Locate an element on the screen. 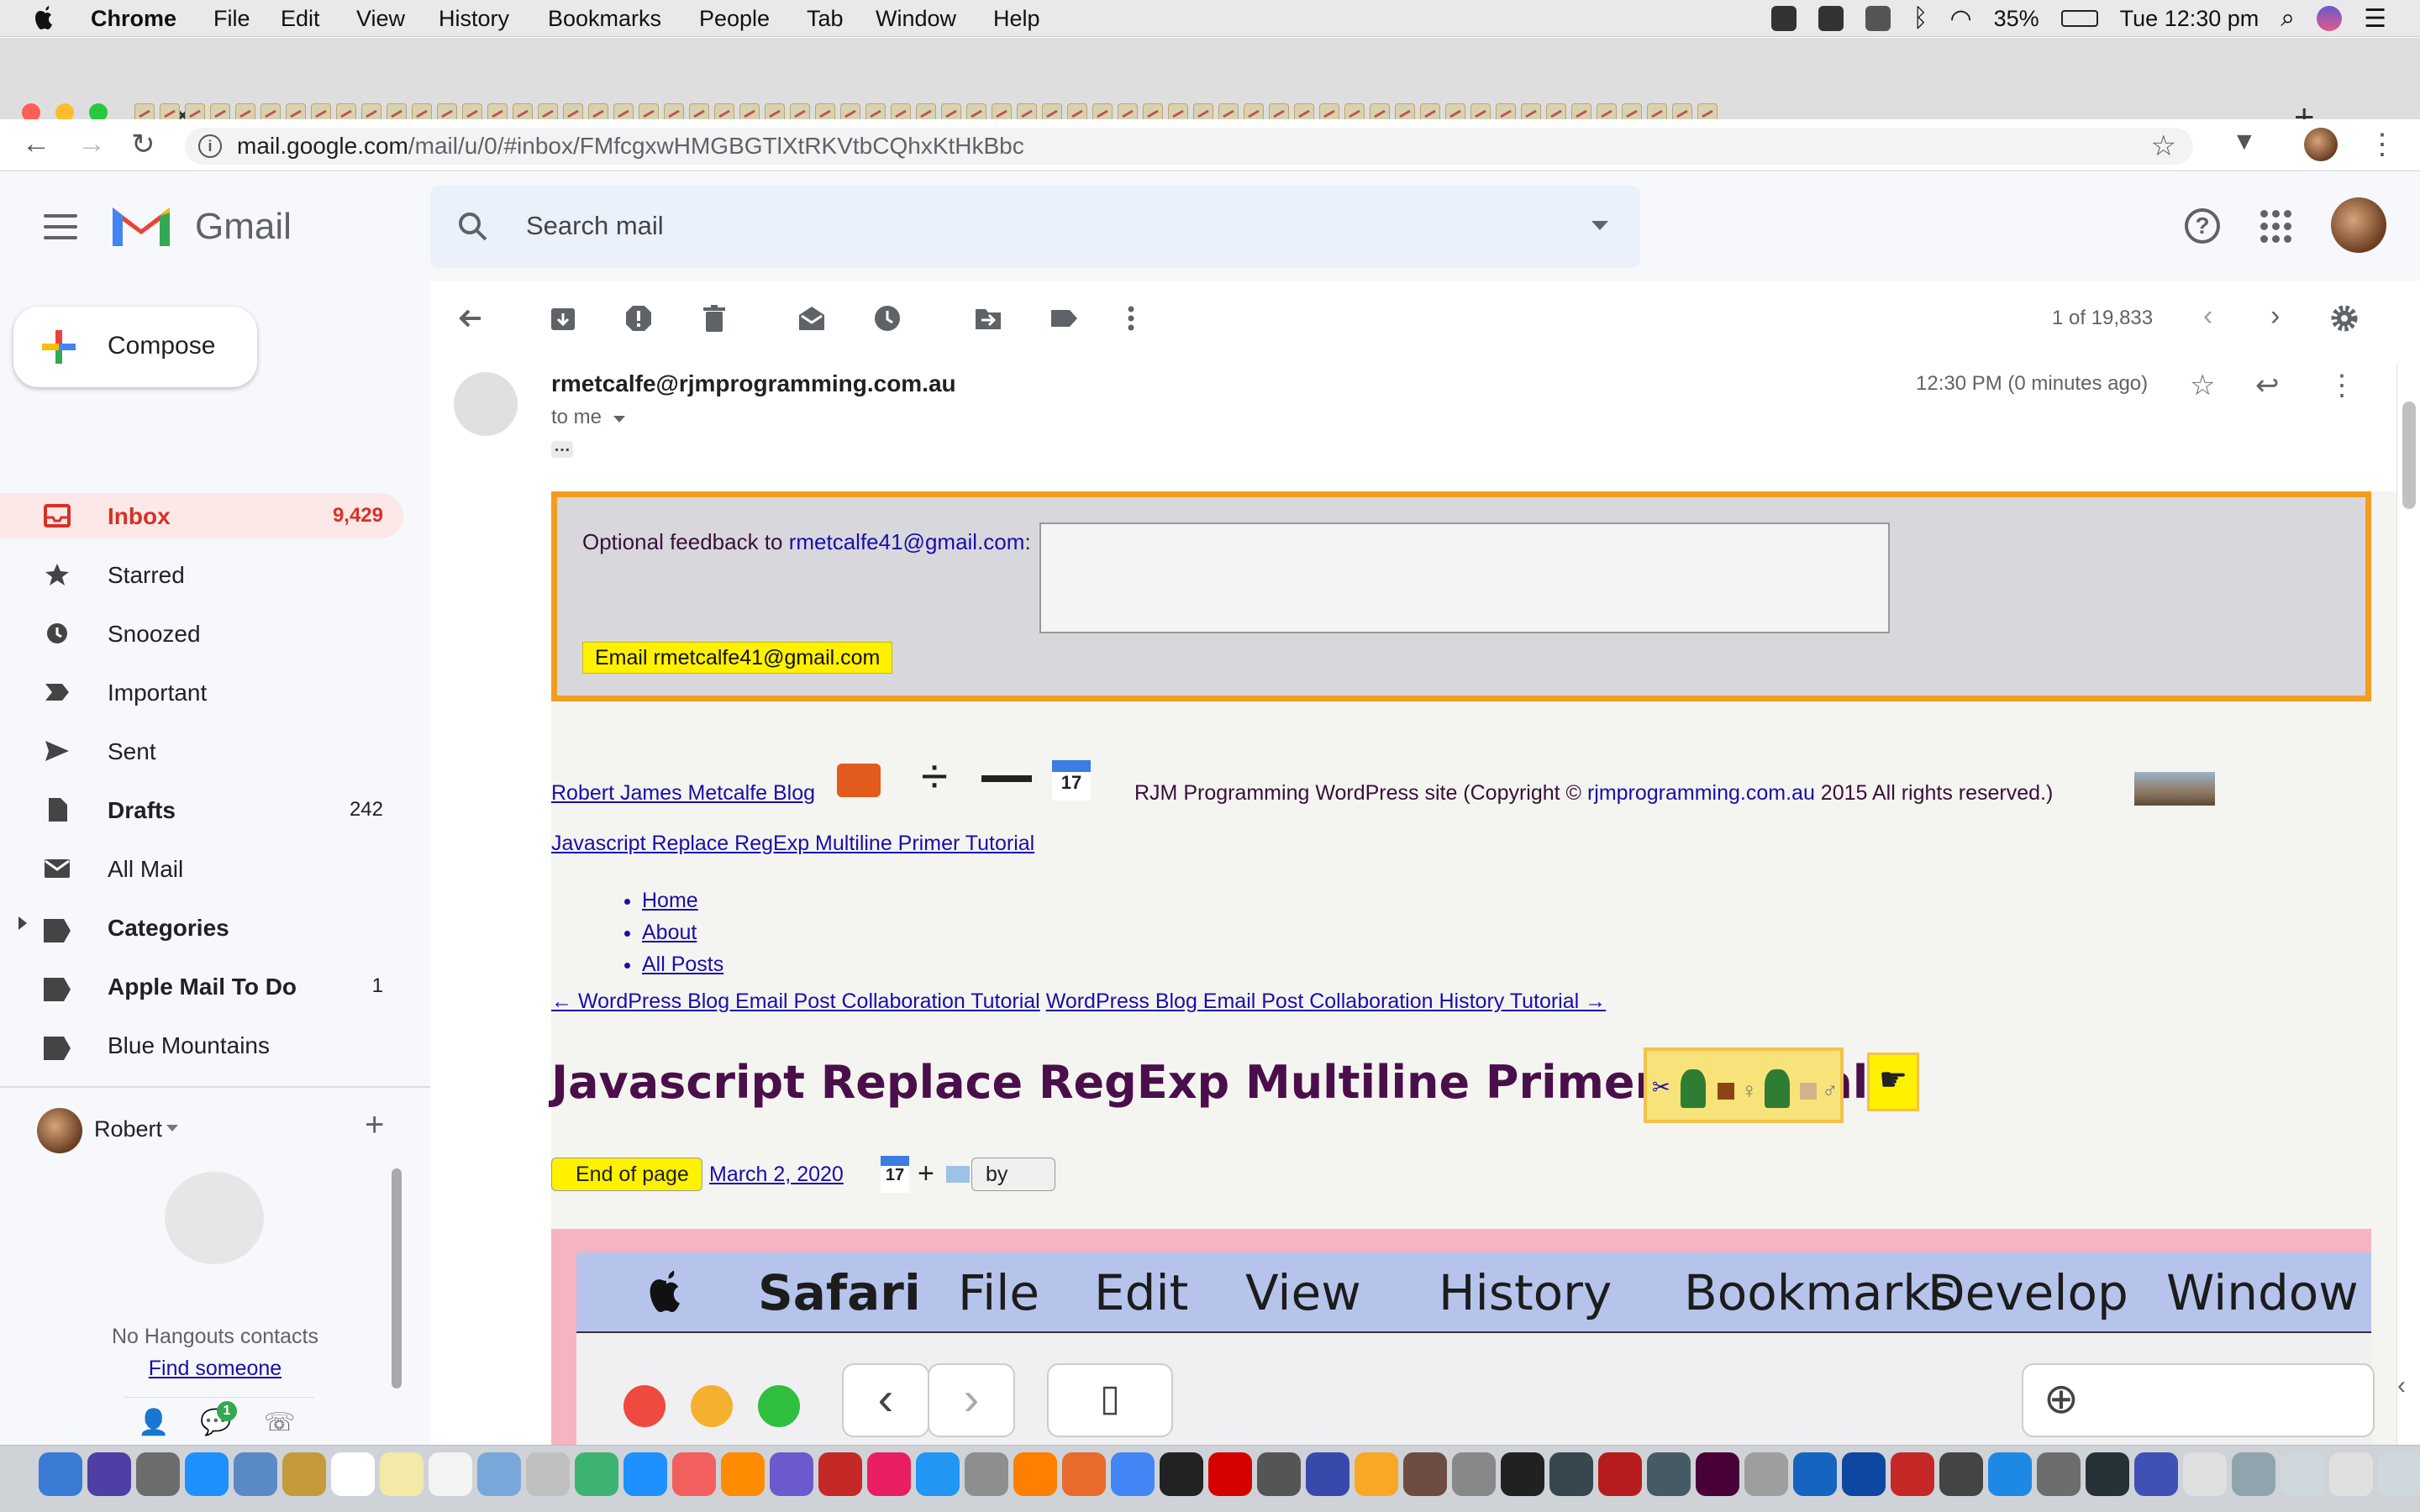 This screenshot has height=1512, width=2420. report-spam-icon is located at coordinates (638, 318).